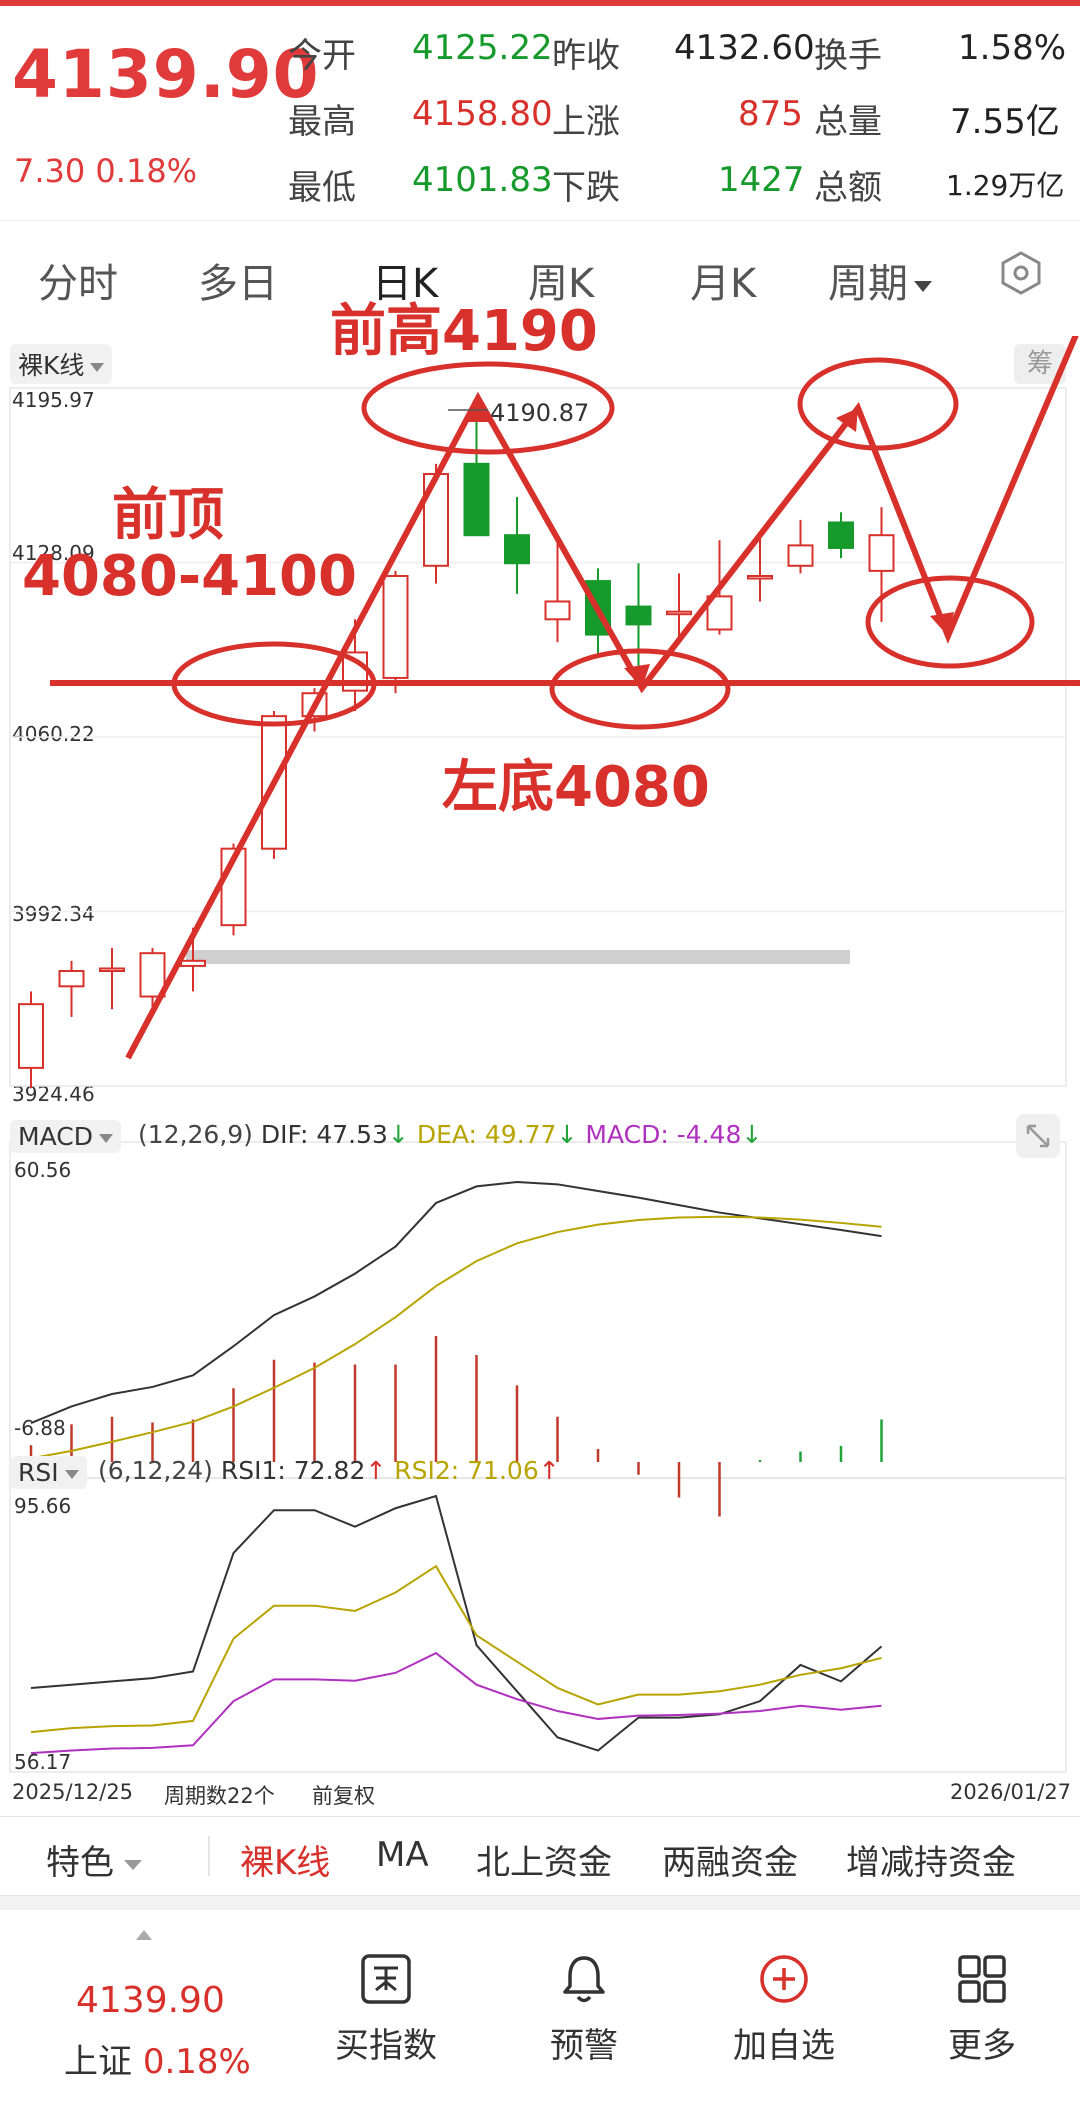 This screenshot has width=1080, height=2105. I want to click on stat-label-volume: 总量, so click(848, 122).